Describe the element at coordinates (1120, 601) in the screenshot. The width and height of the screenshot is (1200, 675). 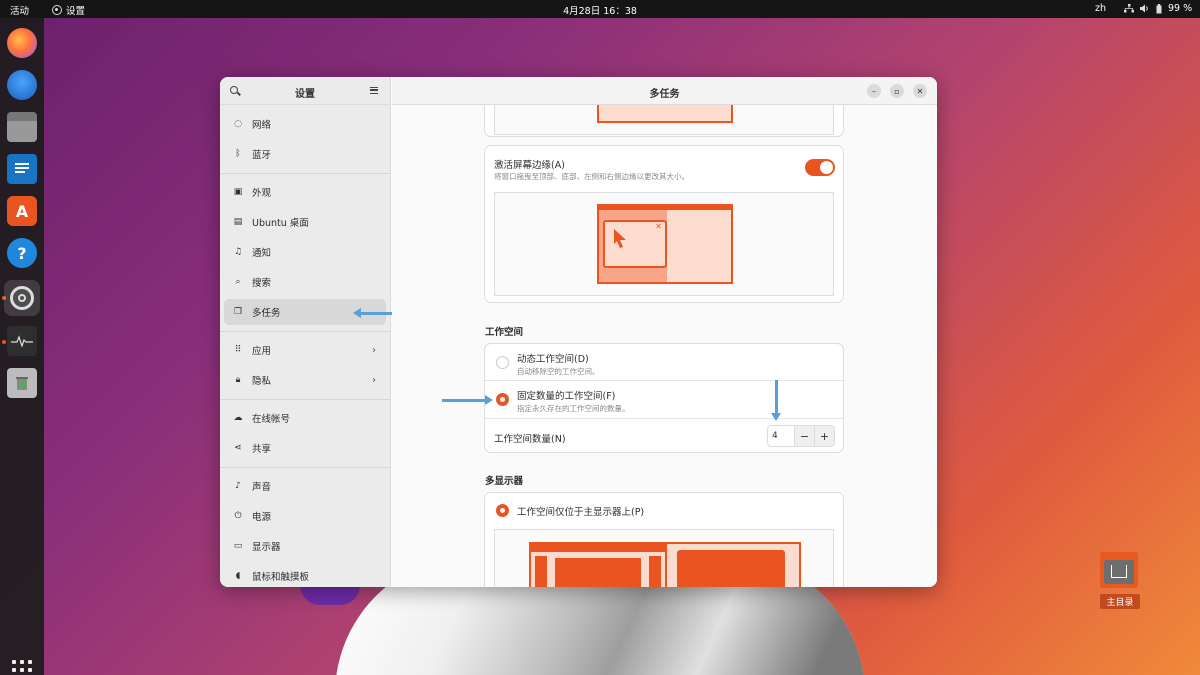
I see `home-folder-label: 主目录` at that location.